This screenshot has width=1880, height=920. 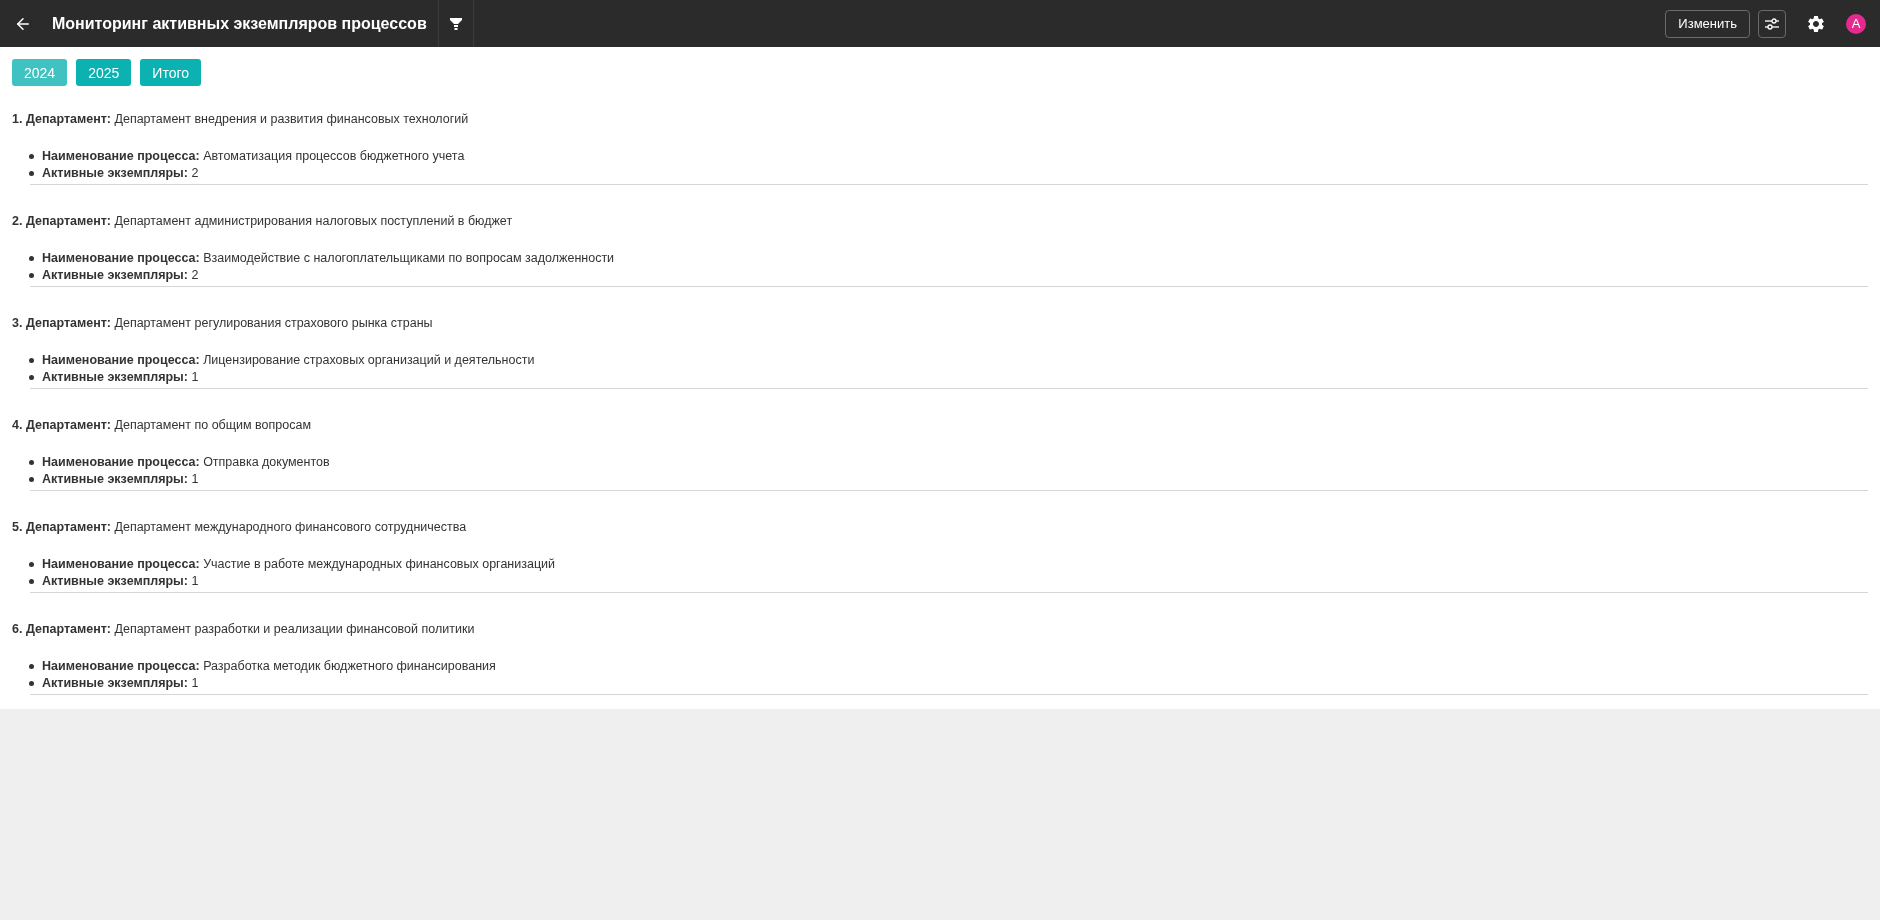 What do you see at coordinates (1856, 23) in the screenshot?
I see `user-avatar: A` at bounding box center [1856, 23].